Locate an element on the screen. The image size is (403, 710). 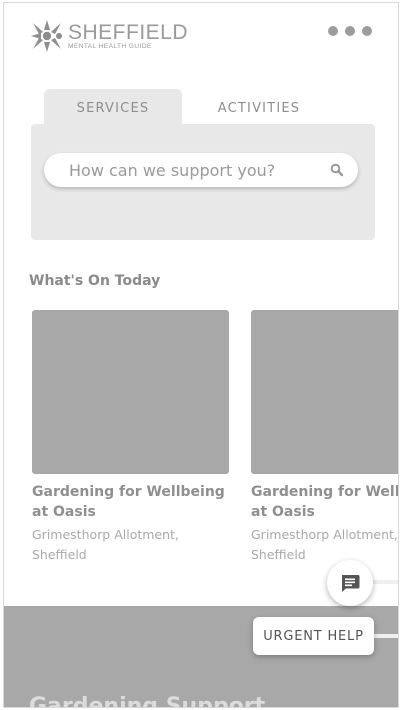
logo-text: SHEFFIELD MENTAL HEALTH GUIDE is located at coordinates (128, 36).